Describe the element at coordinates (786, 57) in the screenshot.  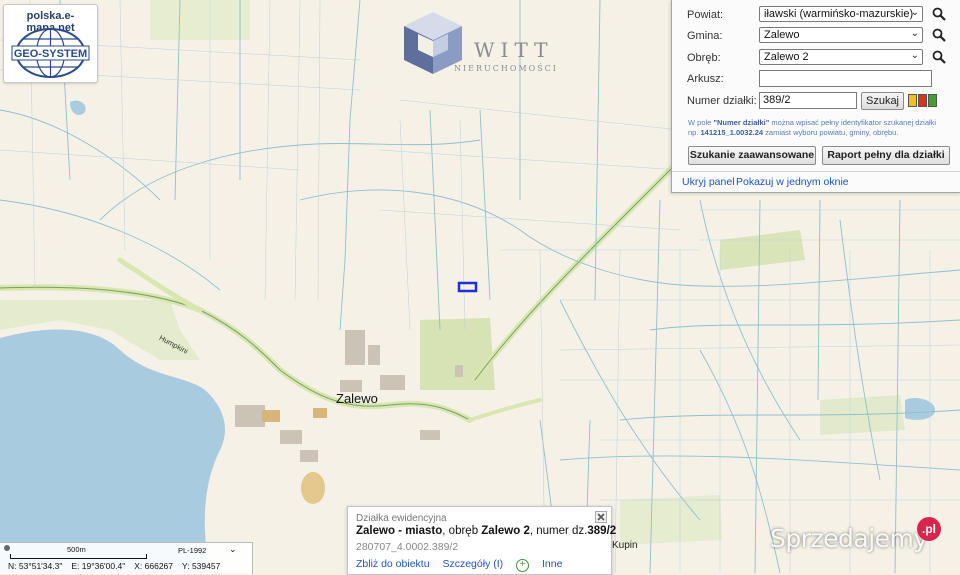
I see `obreb-value: Zalewo 2` at that location.